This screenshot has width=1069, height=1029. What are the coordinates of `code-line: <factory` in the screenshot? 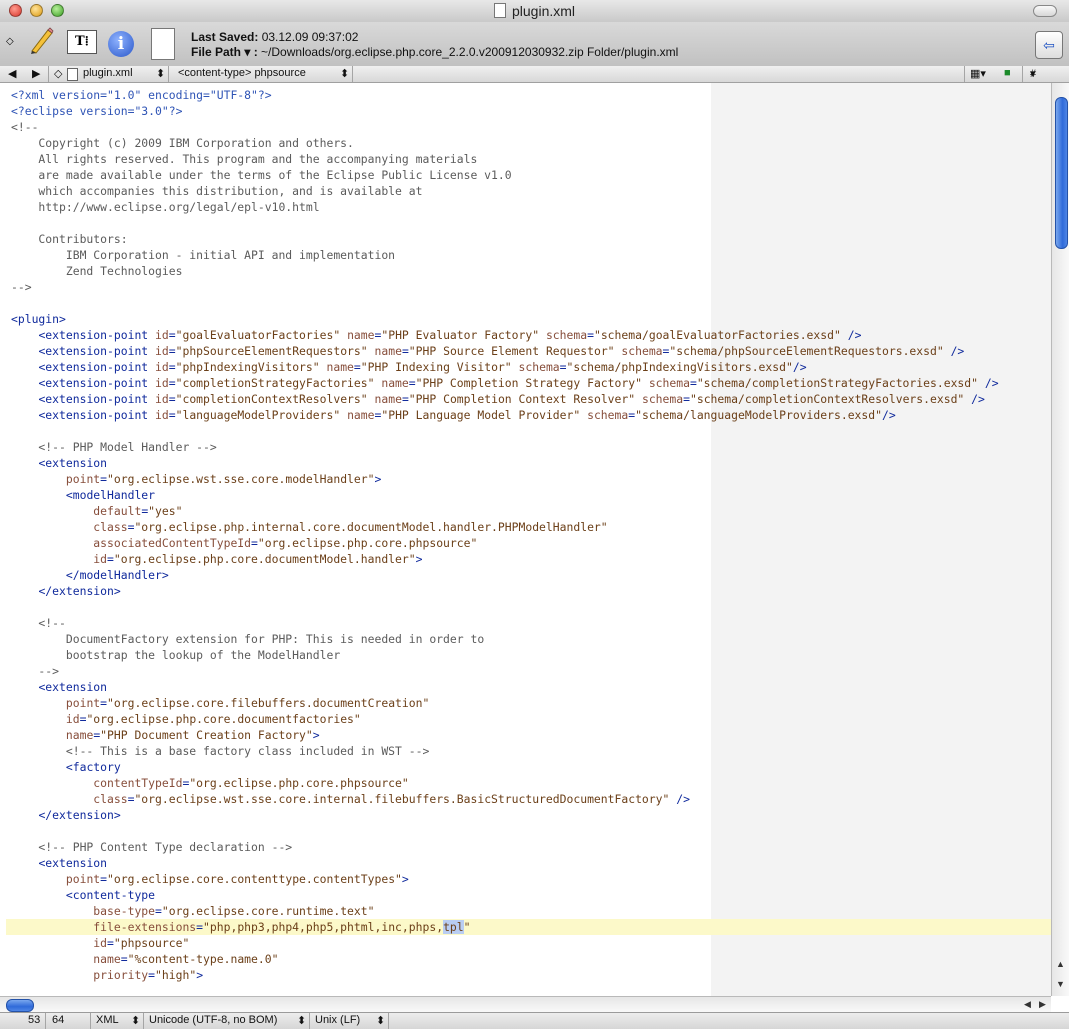 It's located at (66, 767).